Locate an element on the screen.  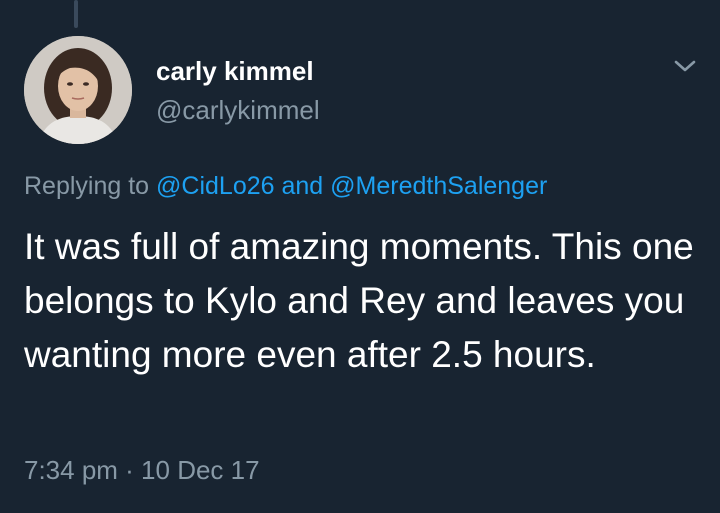
mention-joiner: and is located at coordinates (302, 186).